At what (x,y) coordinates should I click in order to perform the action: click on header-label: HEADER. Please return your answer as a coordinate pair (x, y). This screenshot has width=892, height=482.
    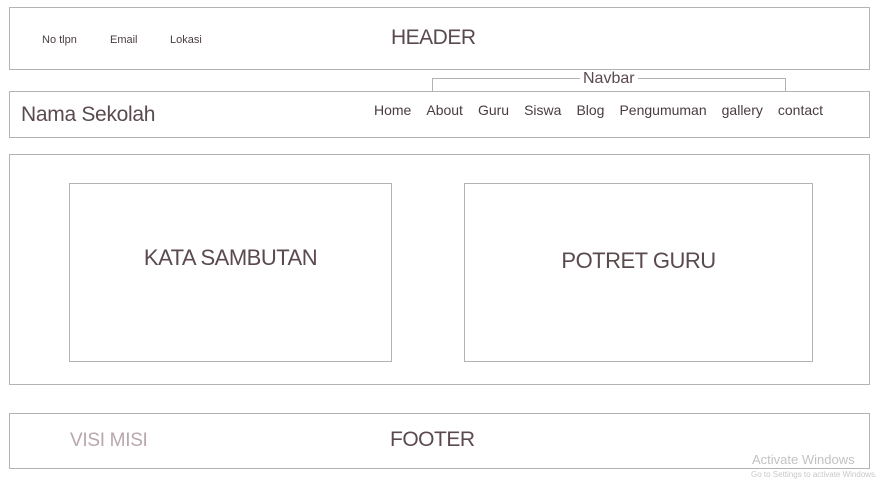
    Looking at the image, I should click on (433, 37).